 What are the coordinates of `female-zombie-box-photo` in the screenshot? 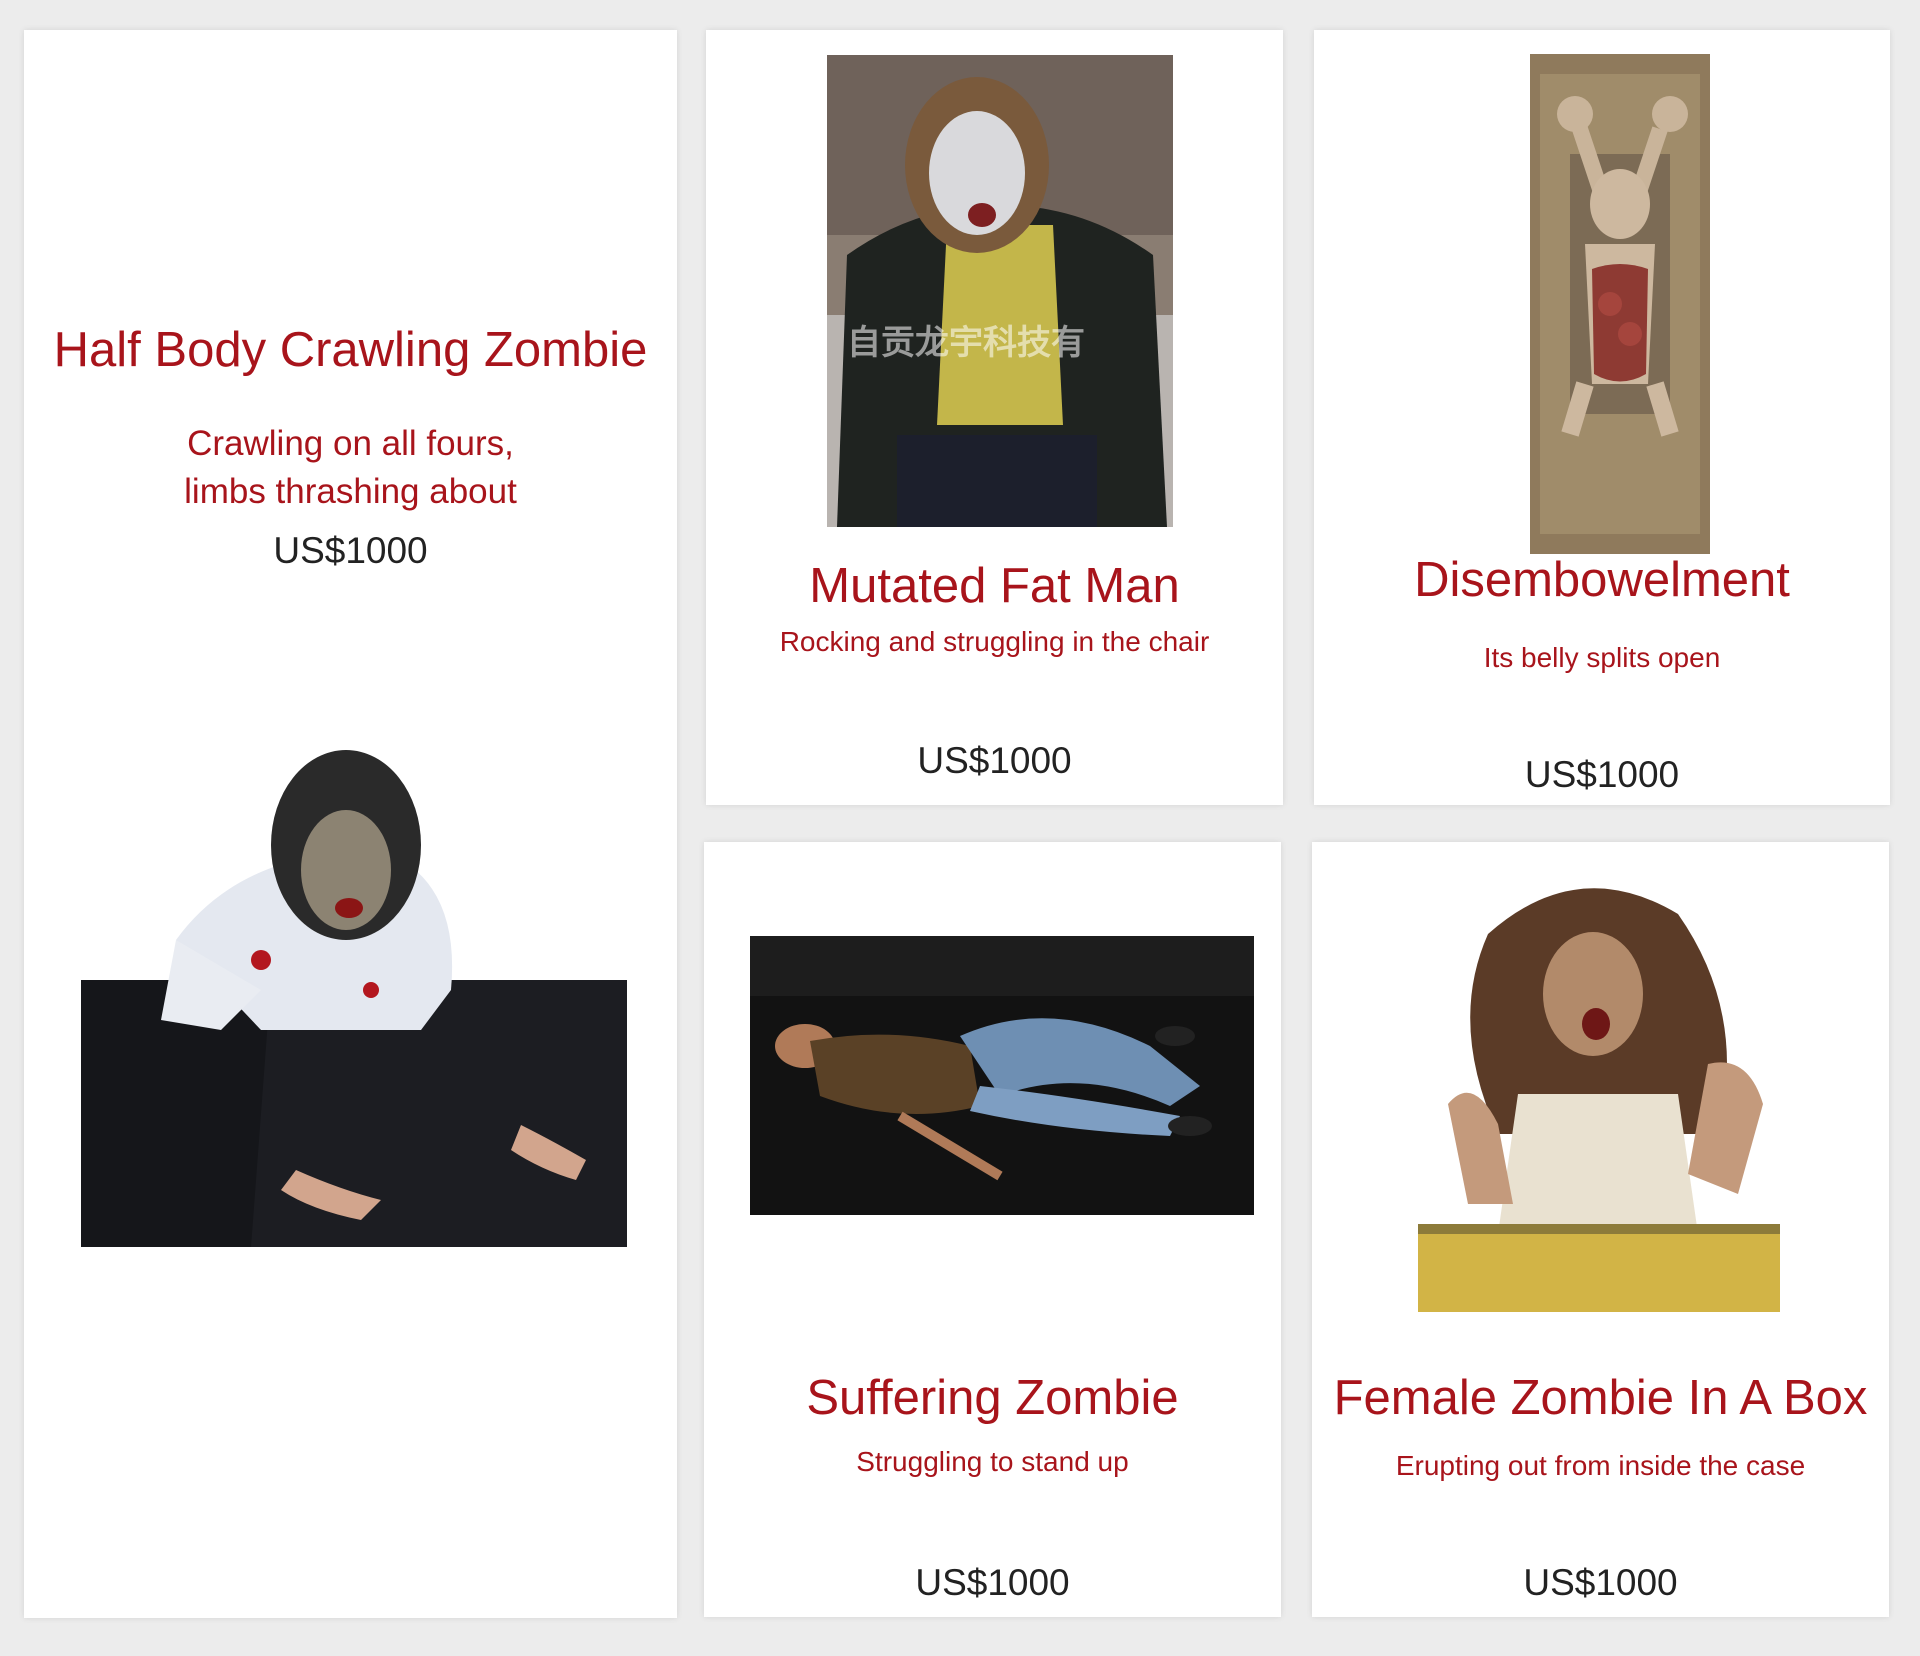 It's located at (1599, 1093).